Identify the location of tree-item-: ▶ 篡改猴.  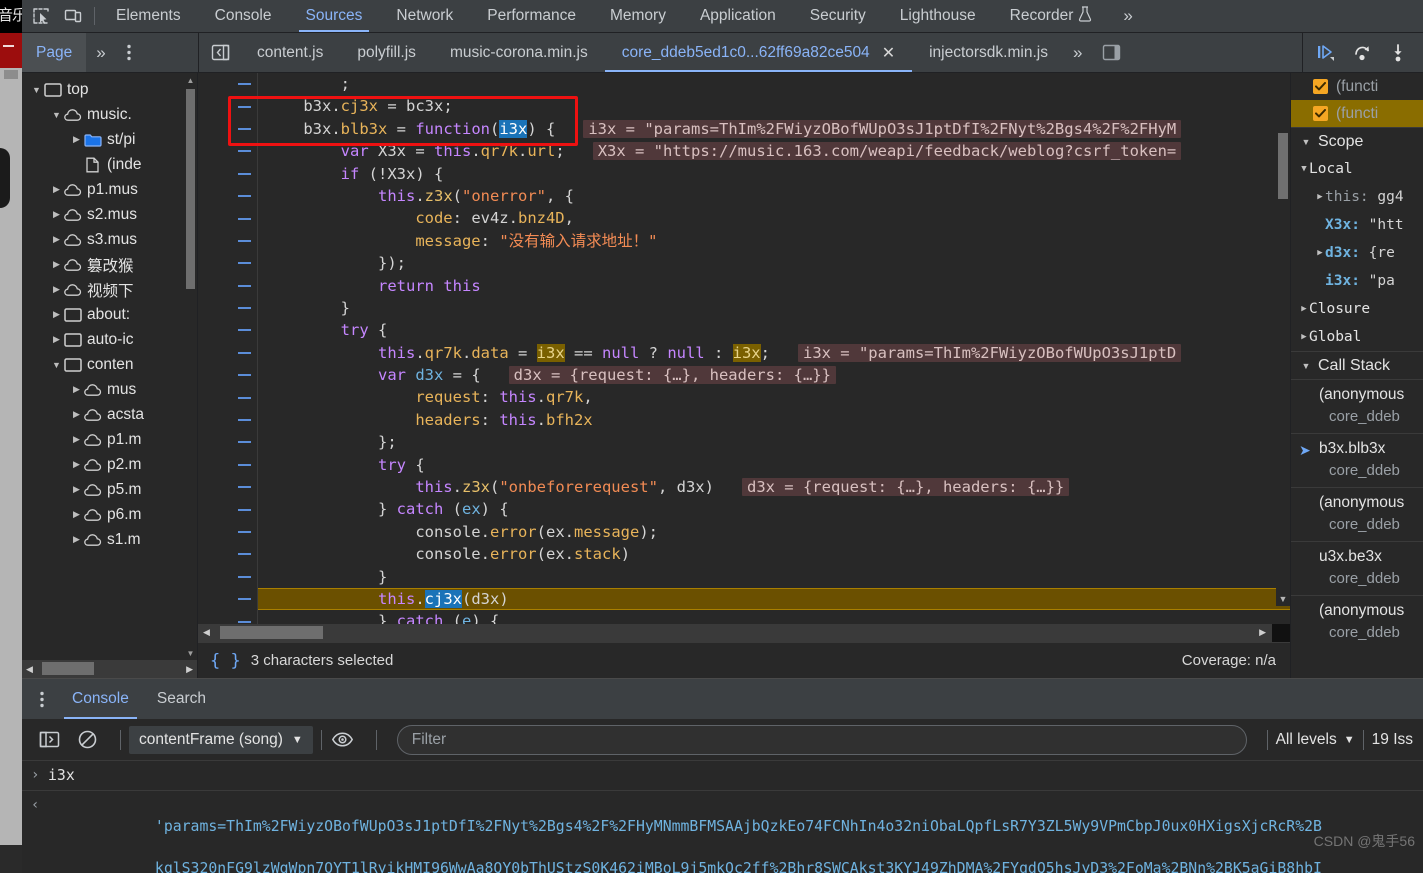
(109, 264).